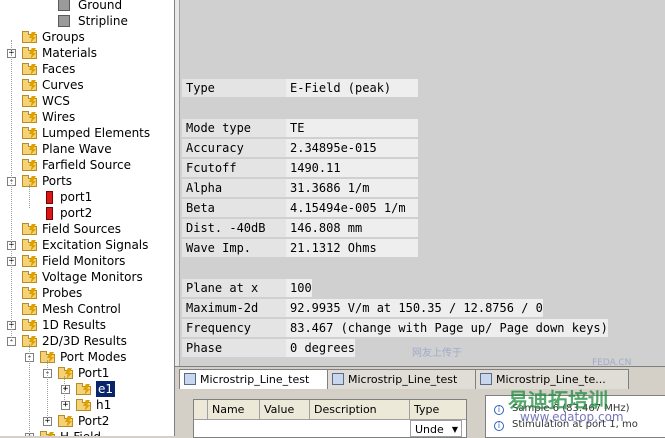 This screenshot has height=438, width=665. I want to click on tree-item-label: Excitation Signals, so click(95, 245).